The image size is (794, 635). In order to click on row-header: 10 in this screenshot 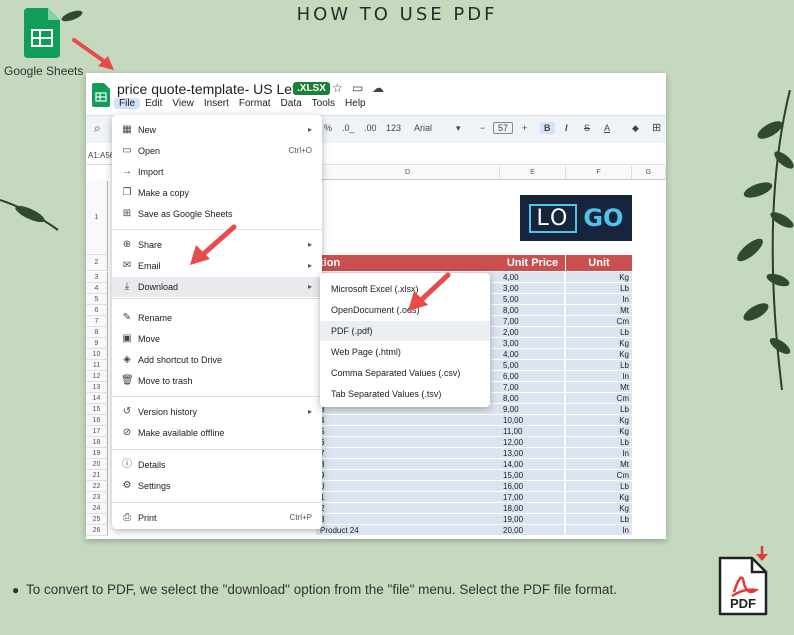, I will do `click(97, 354)`.